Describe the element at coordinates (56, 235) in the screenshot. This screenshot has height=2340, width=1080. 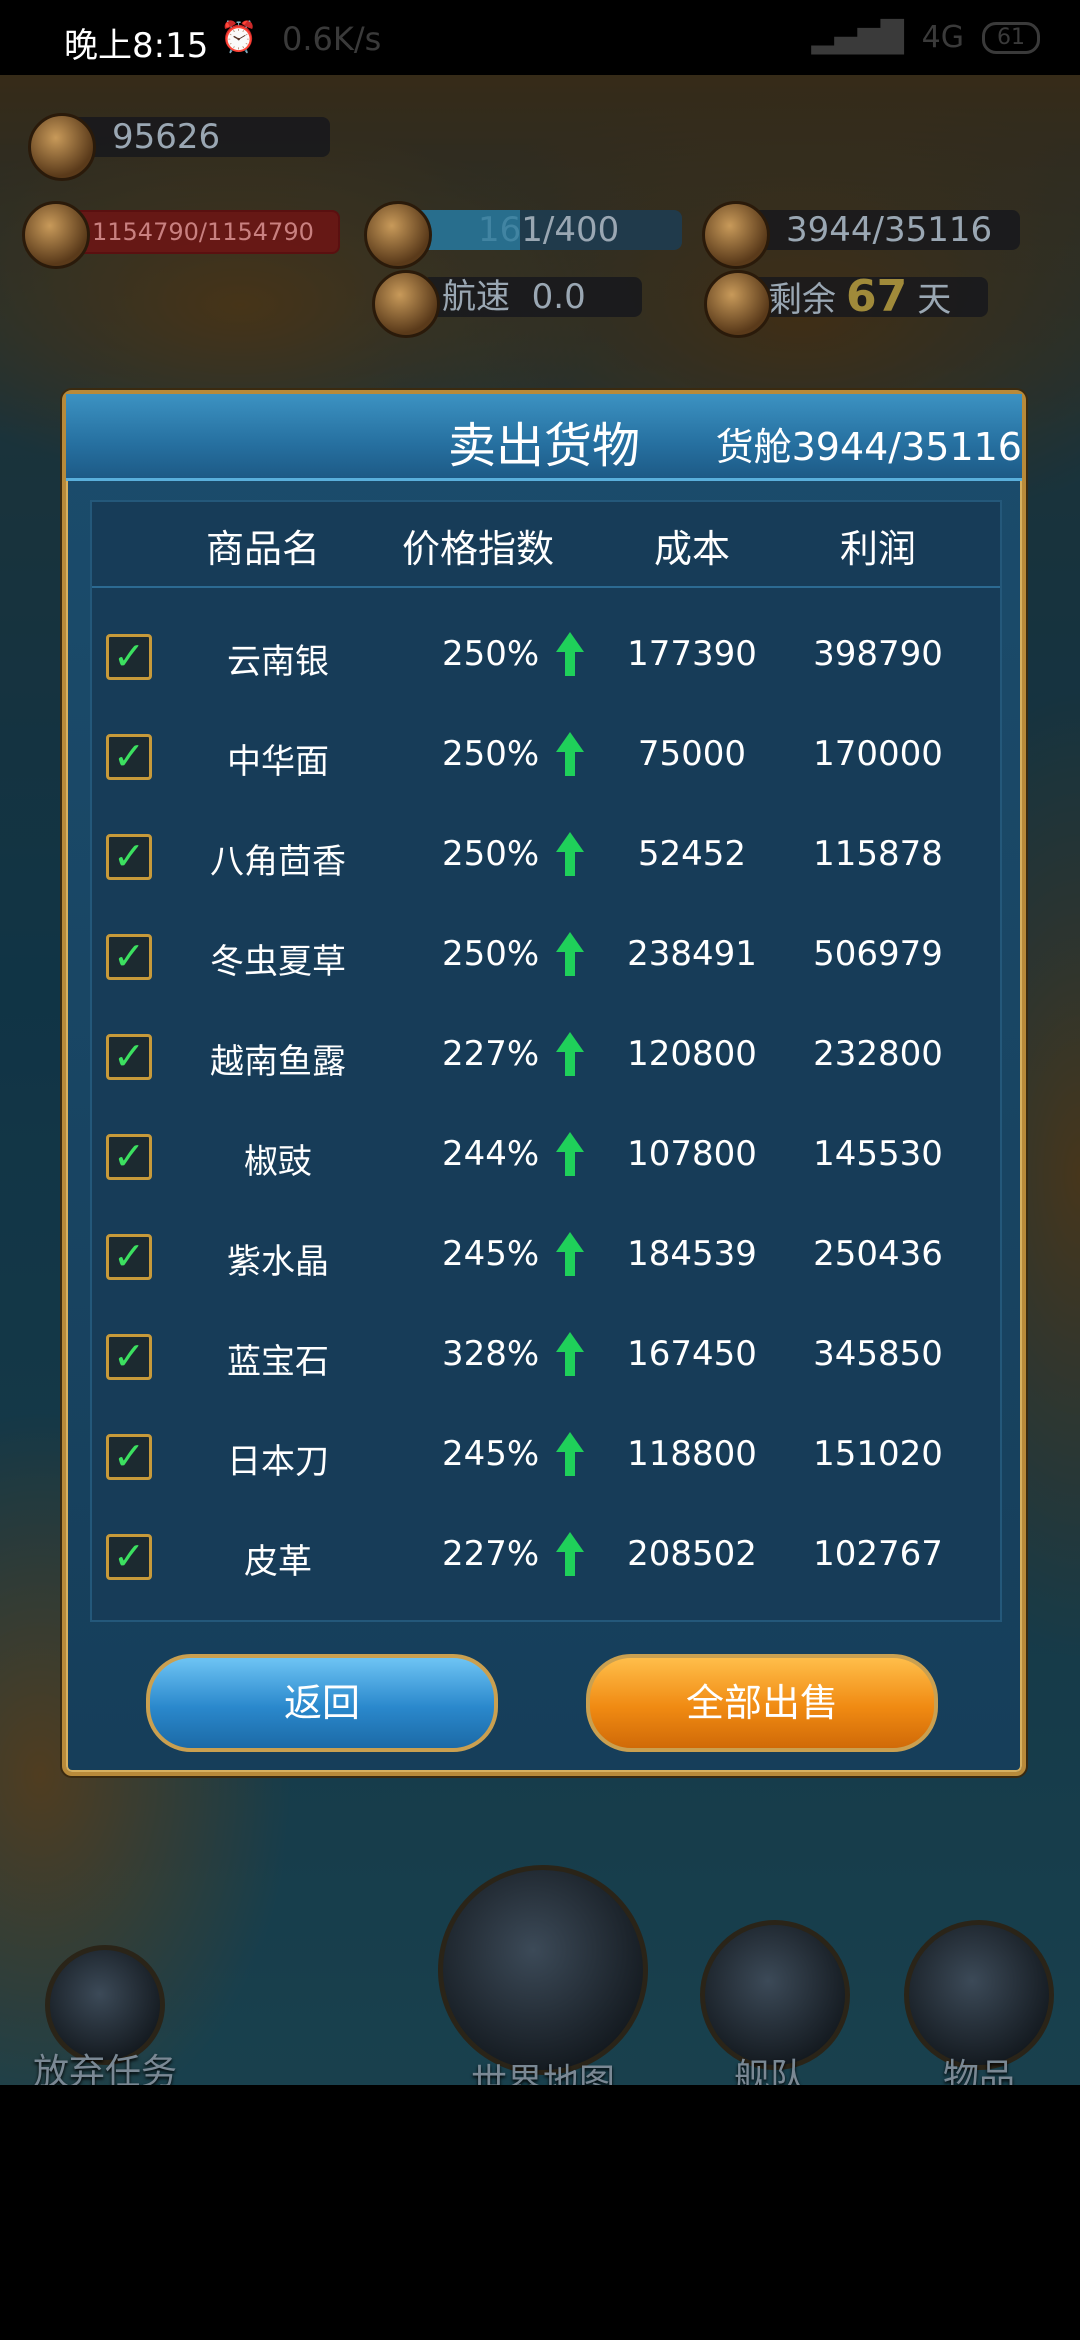
I see `hammer-icon` at that location.